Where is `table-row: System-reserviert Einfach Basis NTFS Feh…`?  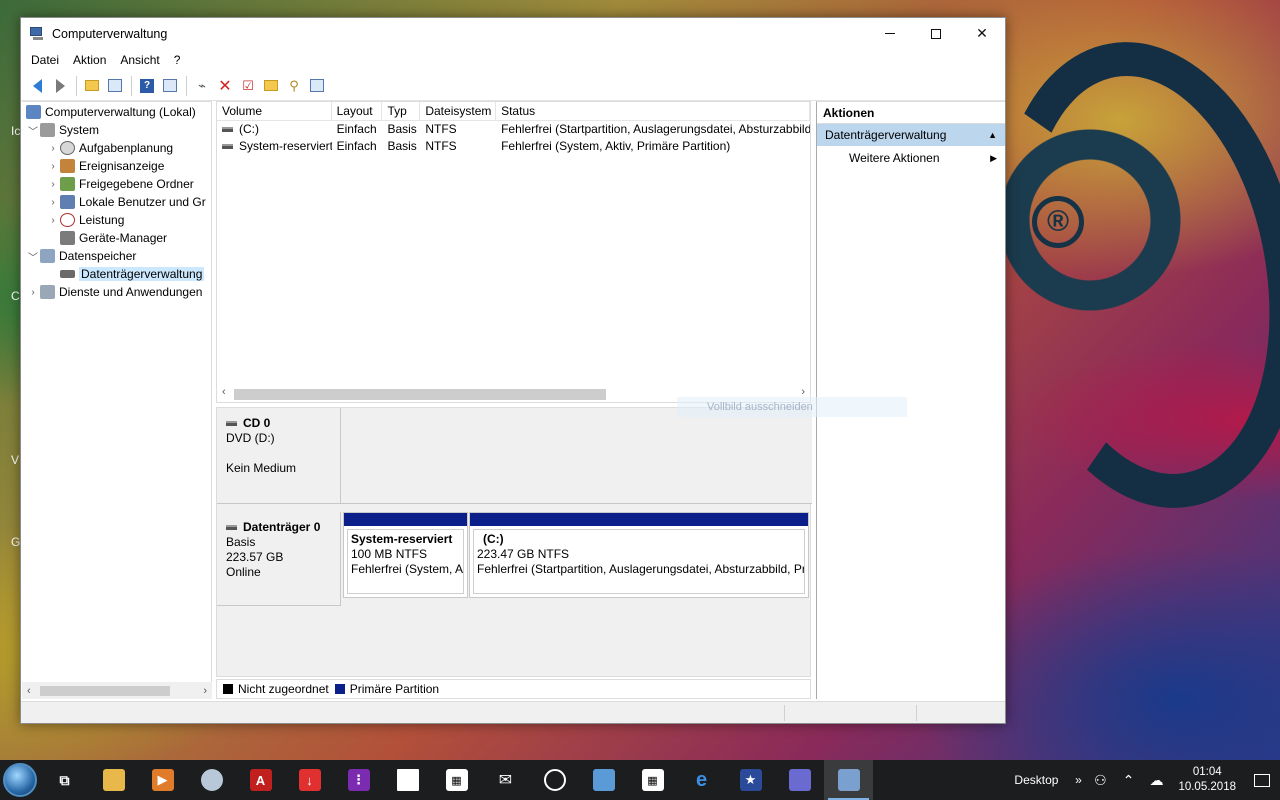 table-row: System-reserviert Einfach Basis NTFS Feh… is located at coordinates (513, 146).